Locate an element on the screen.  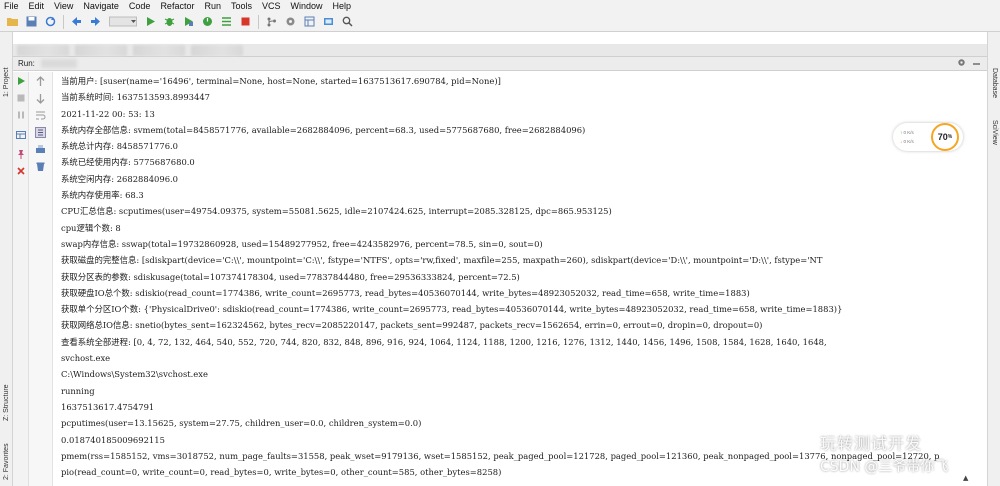
console-line: 系统已经使用内存: 5775687680.0 is located at coordinates (128, 162).